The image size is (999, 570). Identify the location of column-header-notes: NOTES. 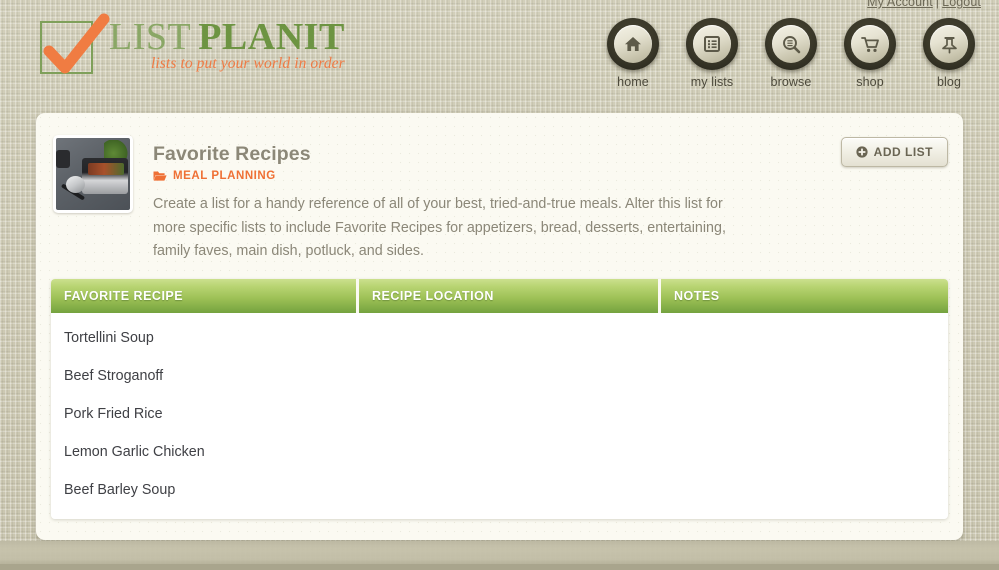
(804, 296).